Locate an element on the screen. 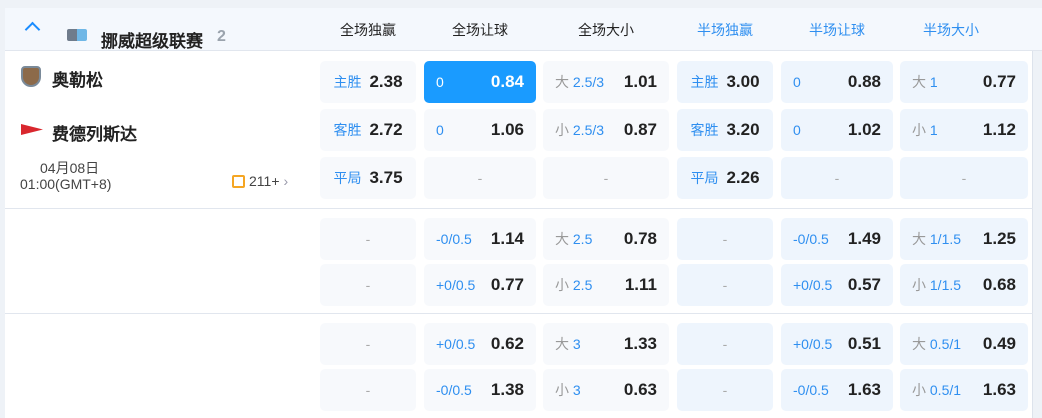 The width and height of the screenshot is (1042, 418). odds-label: 平局 is located at coordinates (704, 178).